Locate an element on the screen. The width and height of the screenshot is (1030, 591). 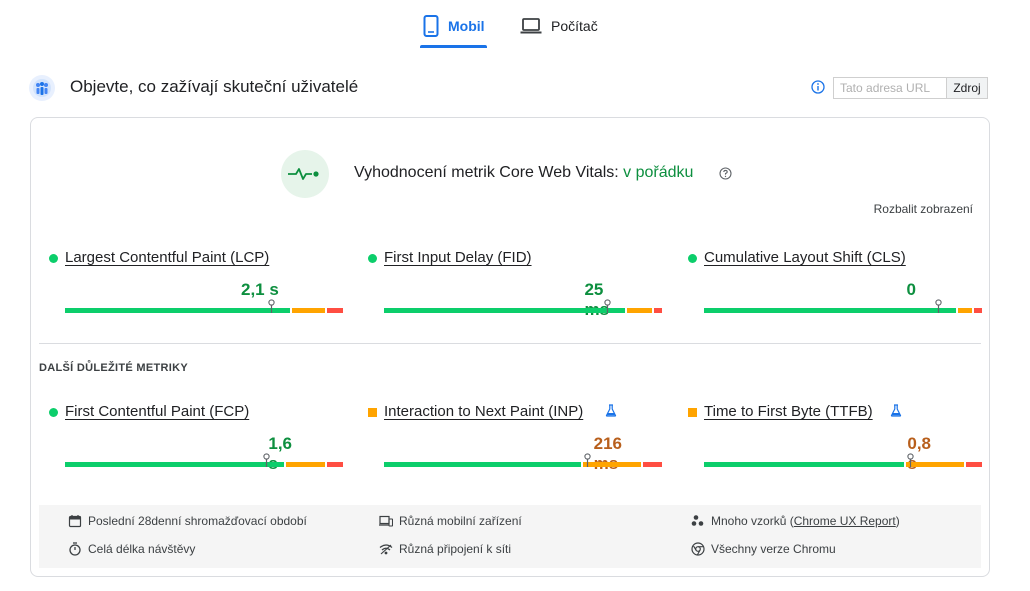
metric-ttfb: Time to First Byte (TTFB) 0,8 s is located at coordinates (826, 438).